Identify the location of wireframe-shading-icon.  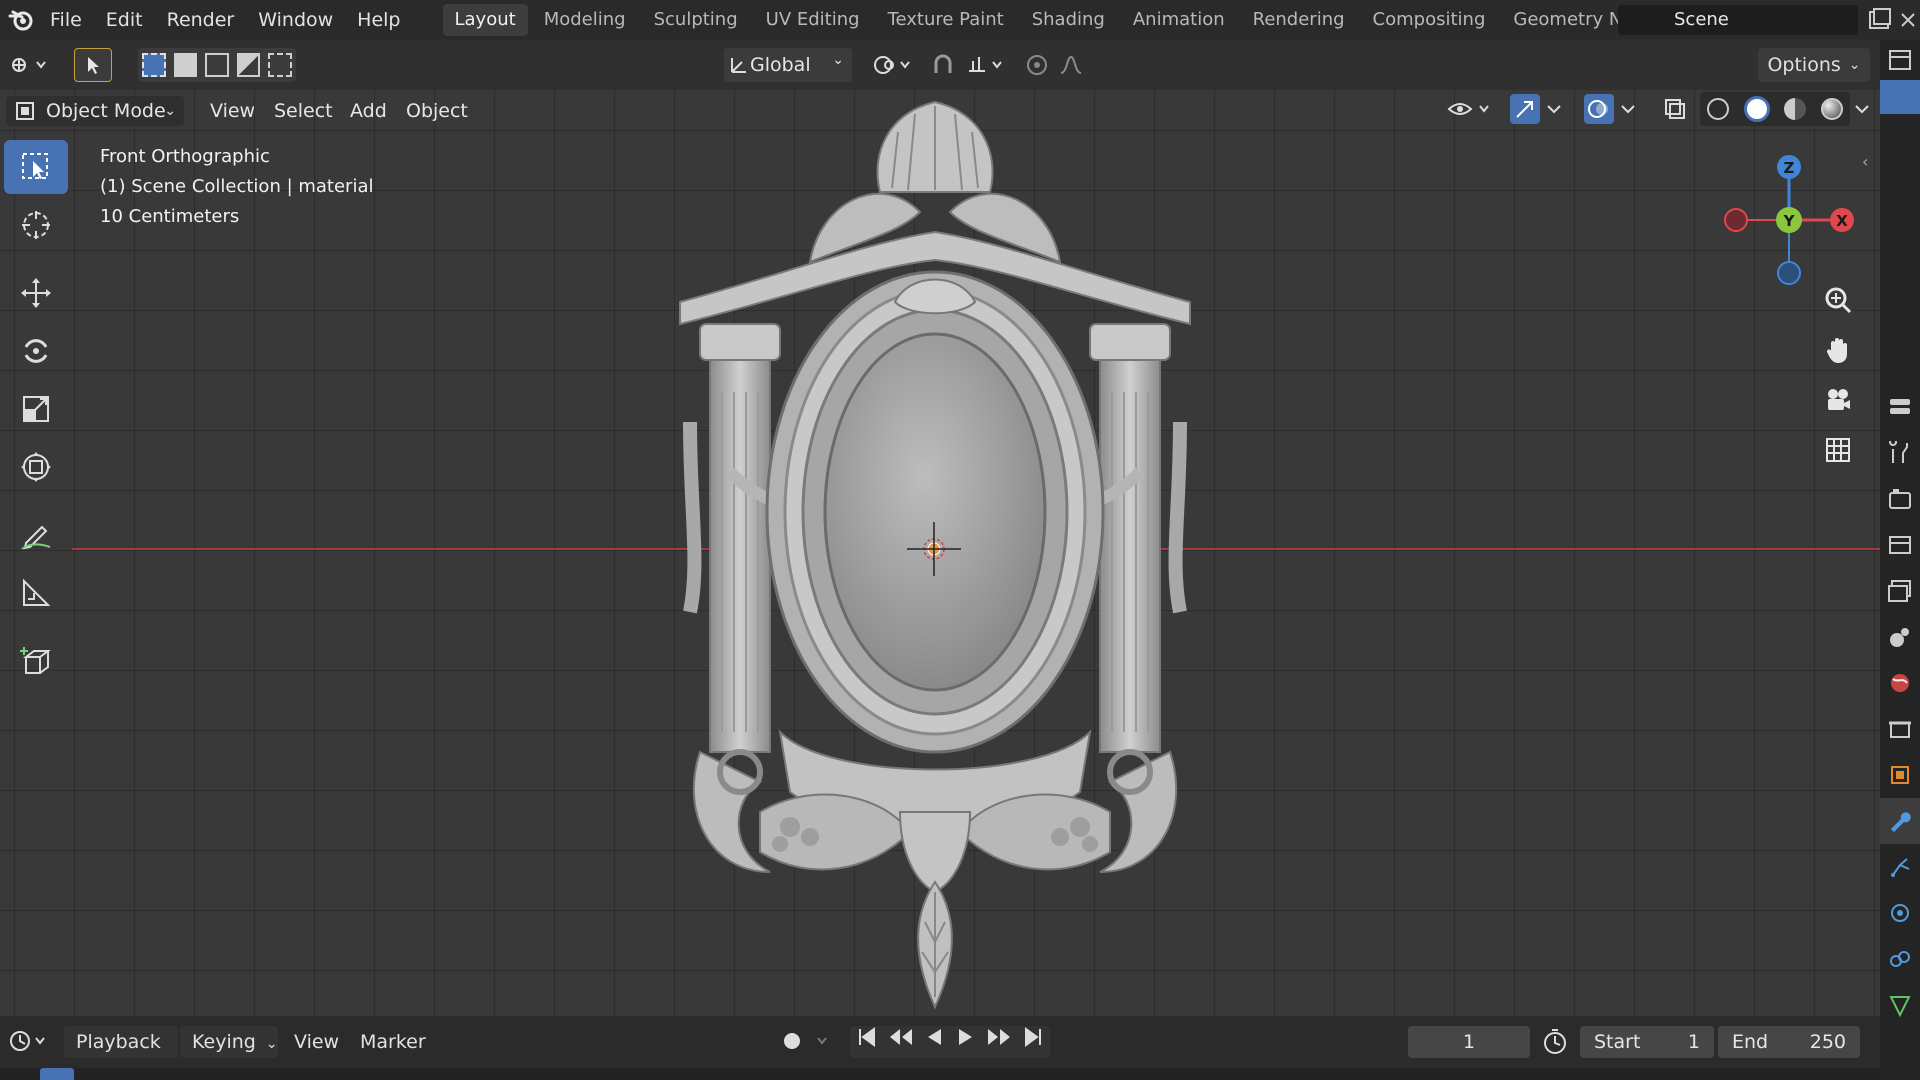
(1718, 109).